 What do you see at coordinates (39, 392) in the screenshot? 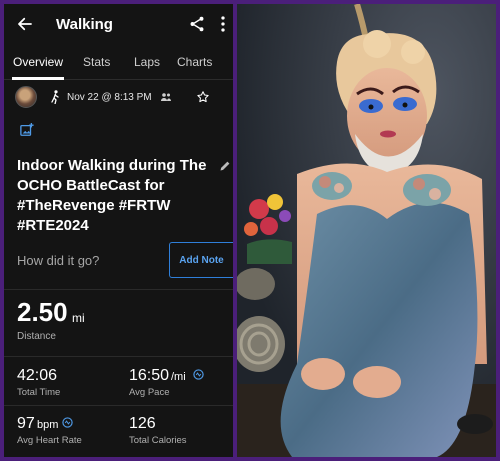
I see `total-time-label: Total Time` at bounding box center [39, 392].